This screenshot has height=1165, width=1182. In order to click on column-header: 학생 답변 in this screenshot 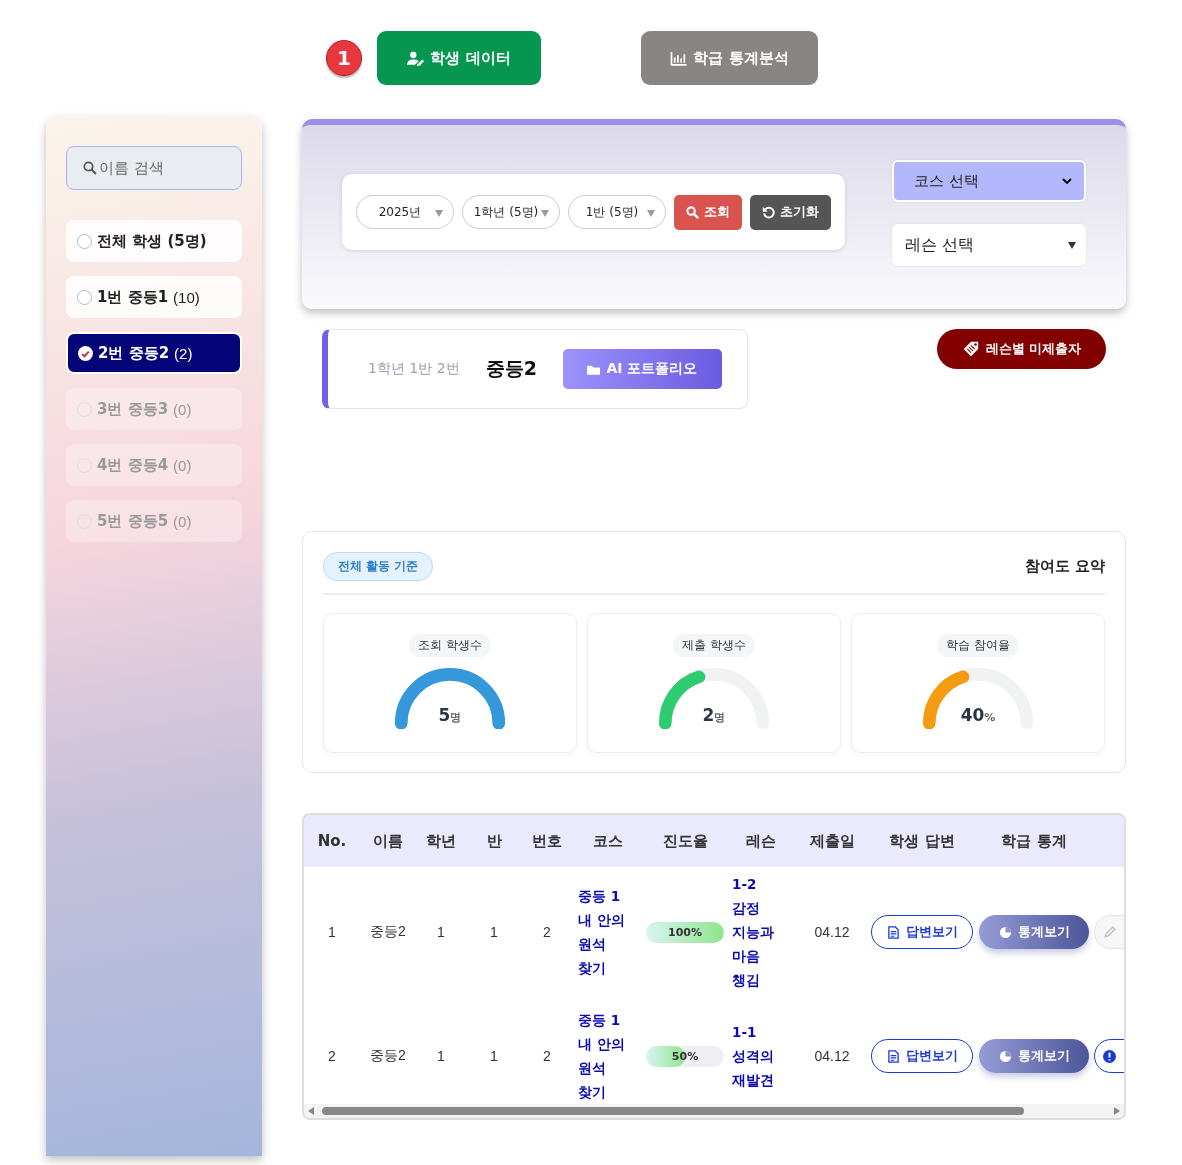, I will do `click(922, 841)`.